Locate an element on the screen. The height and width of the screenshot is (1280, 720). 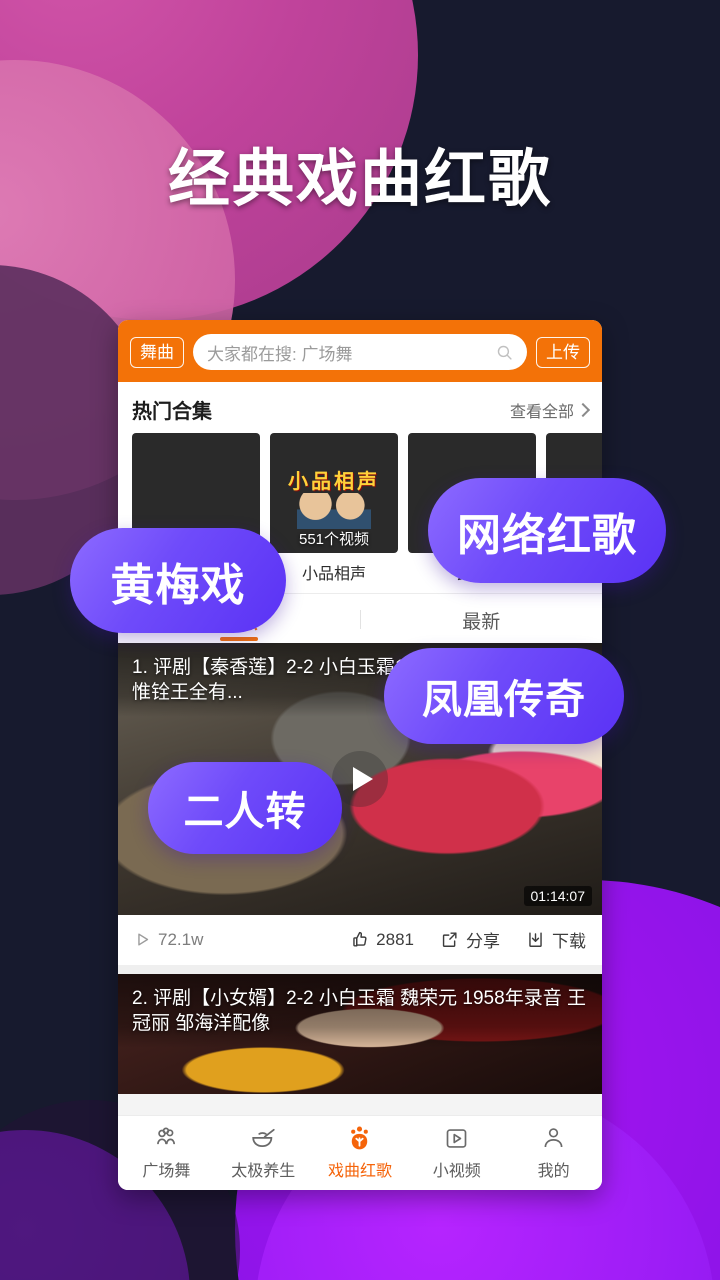
share-arrow-icon is located at coordinates (449, 939).